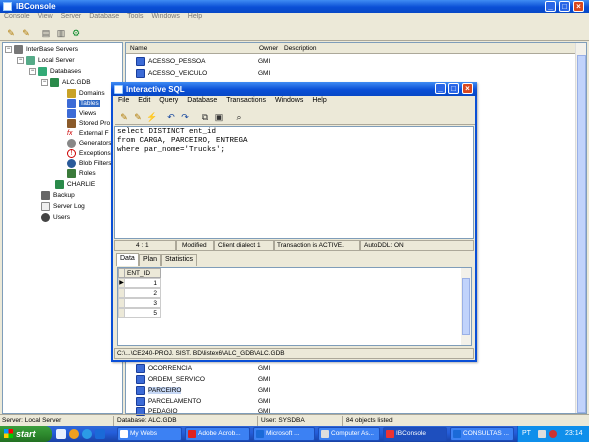 This screenshot has width=589, height=442. Describe the element at coordinates (369, 420) in the screenshot. I see `status-object-count: 84 objects listed` at that location.